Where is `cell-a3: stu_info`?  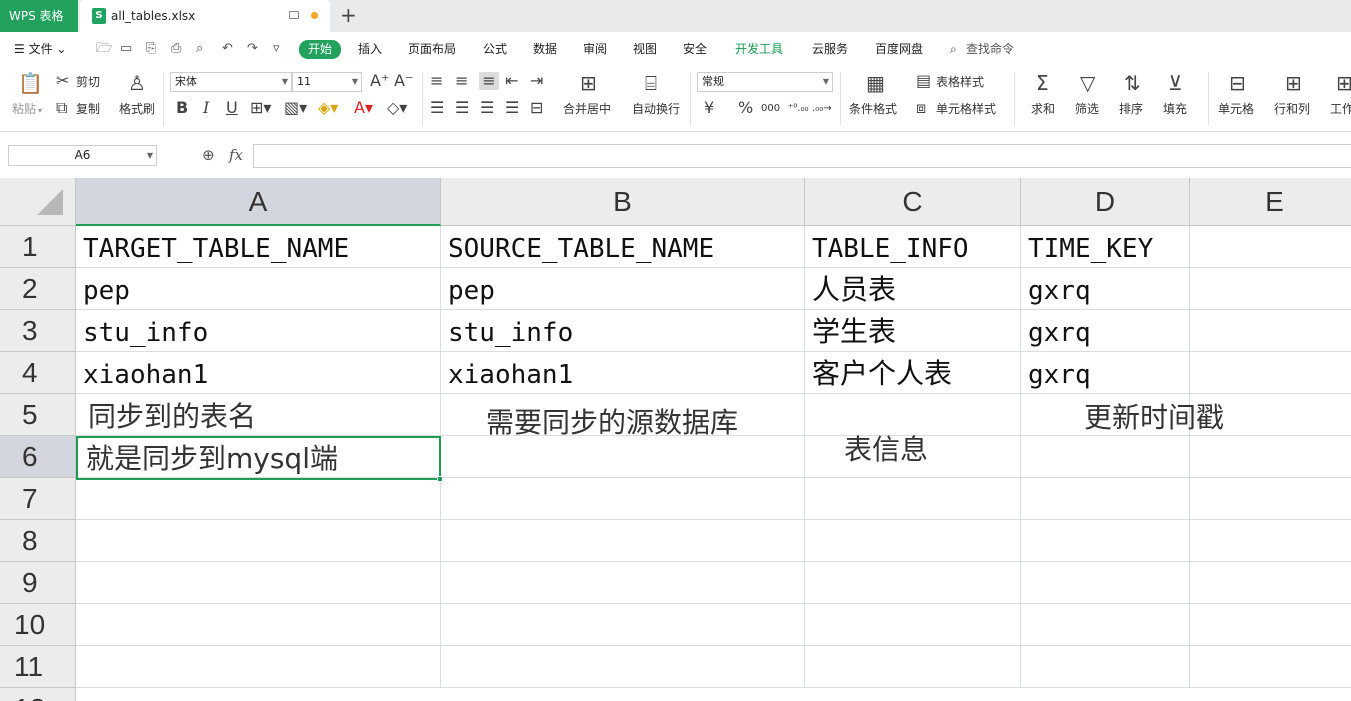 cell-a3: stu_info is located at coordinates (258, 331).